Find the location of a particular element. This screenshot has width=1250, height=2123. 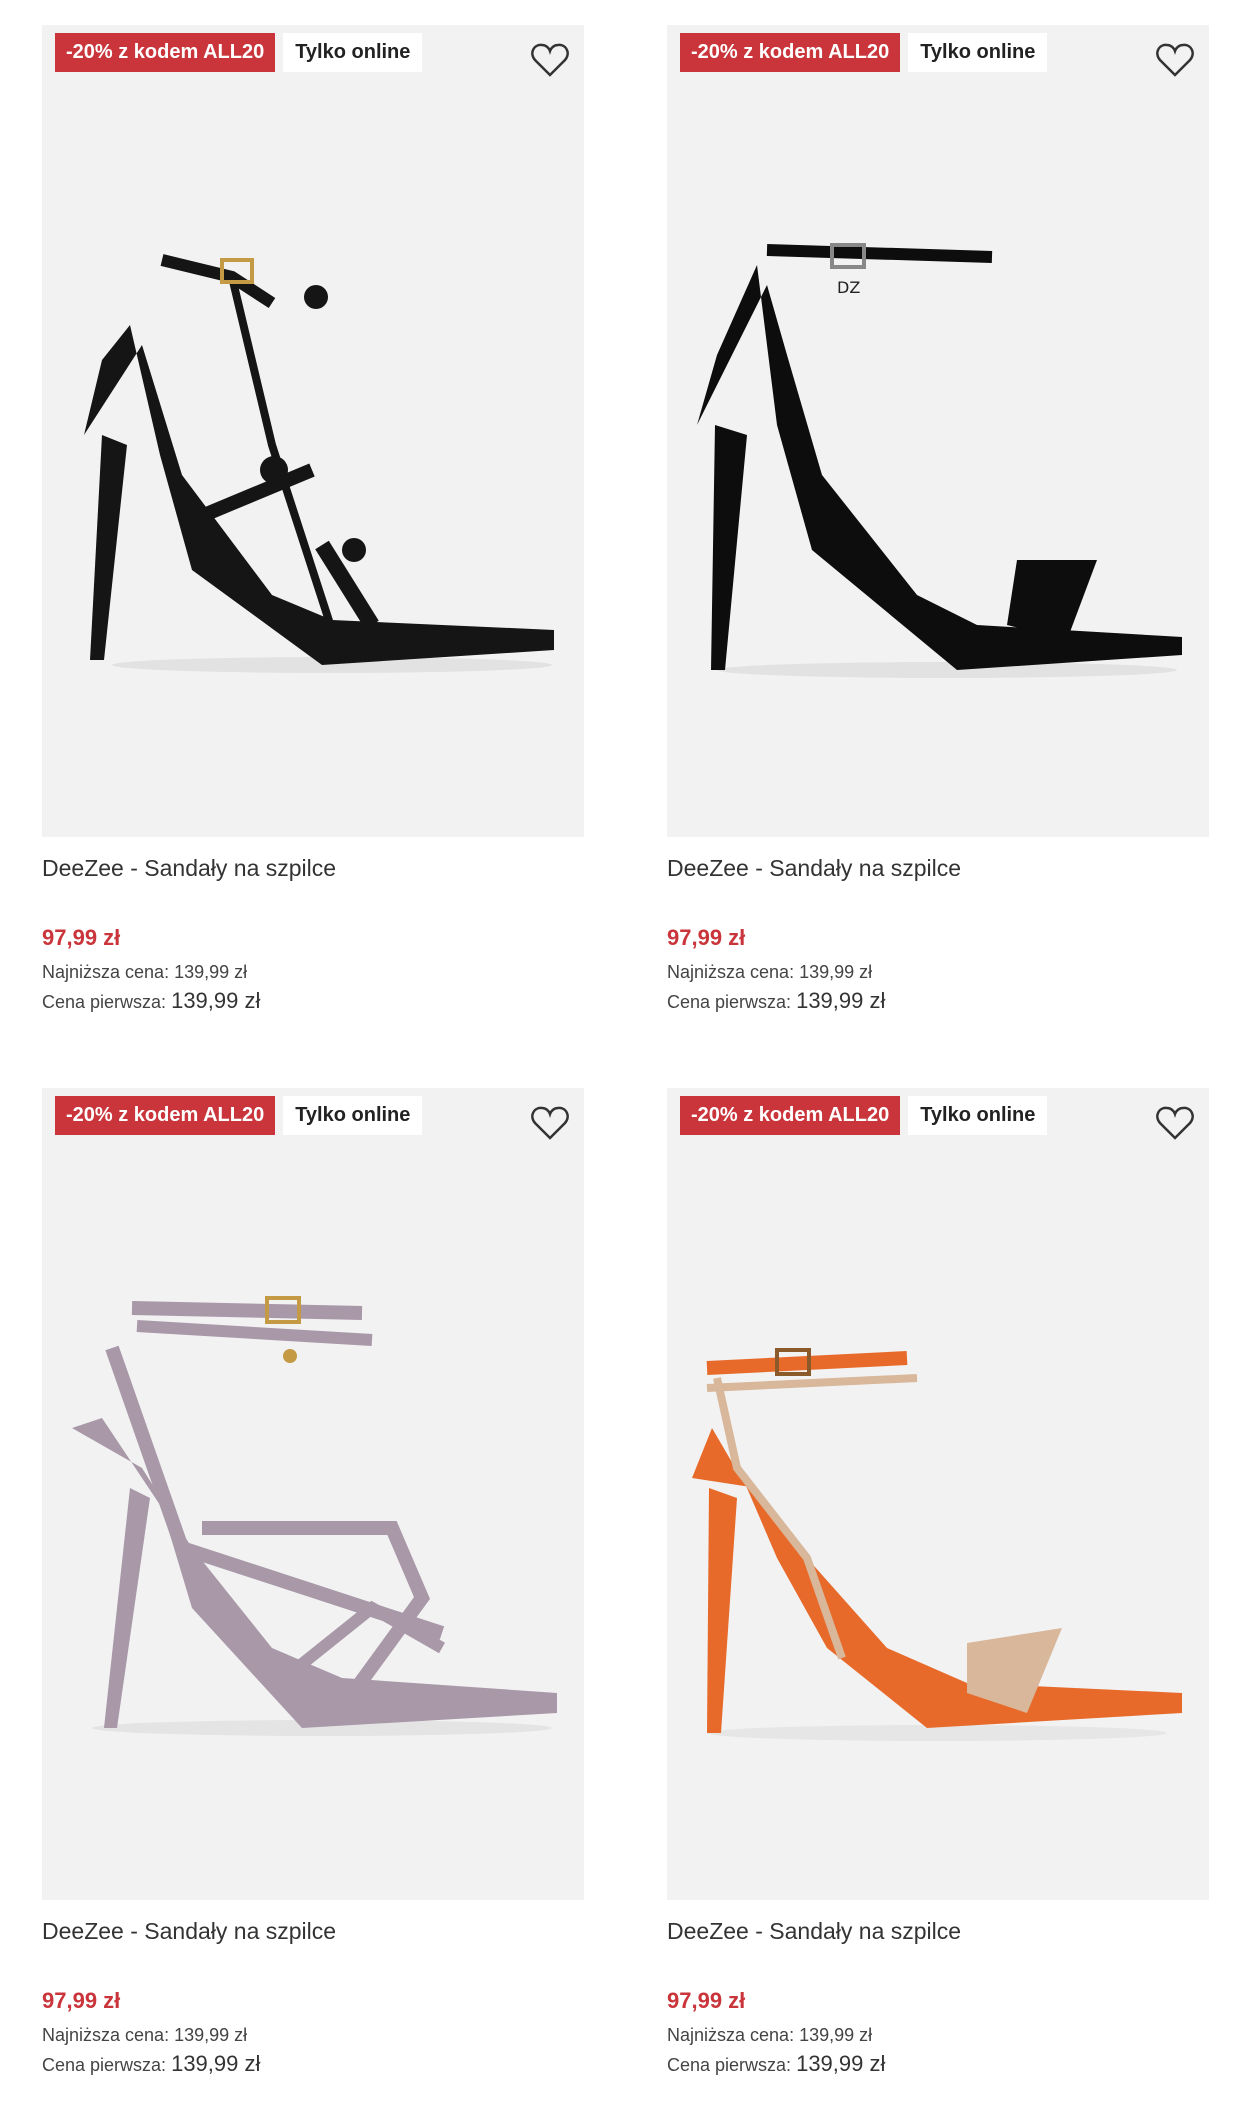

svg-text: DZ is located at coordinates (848, 287).